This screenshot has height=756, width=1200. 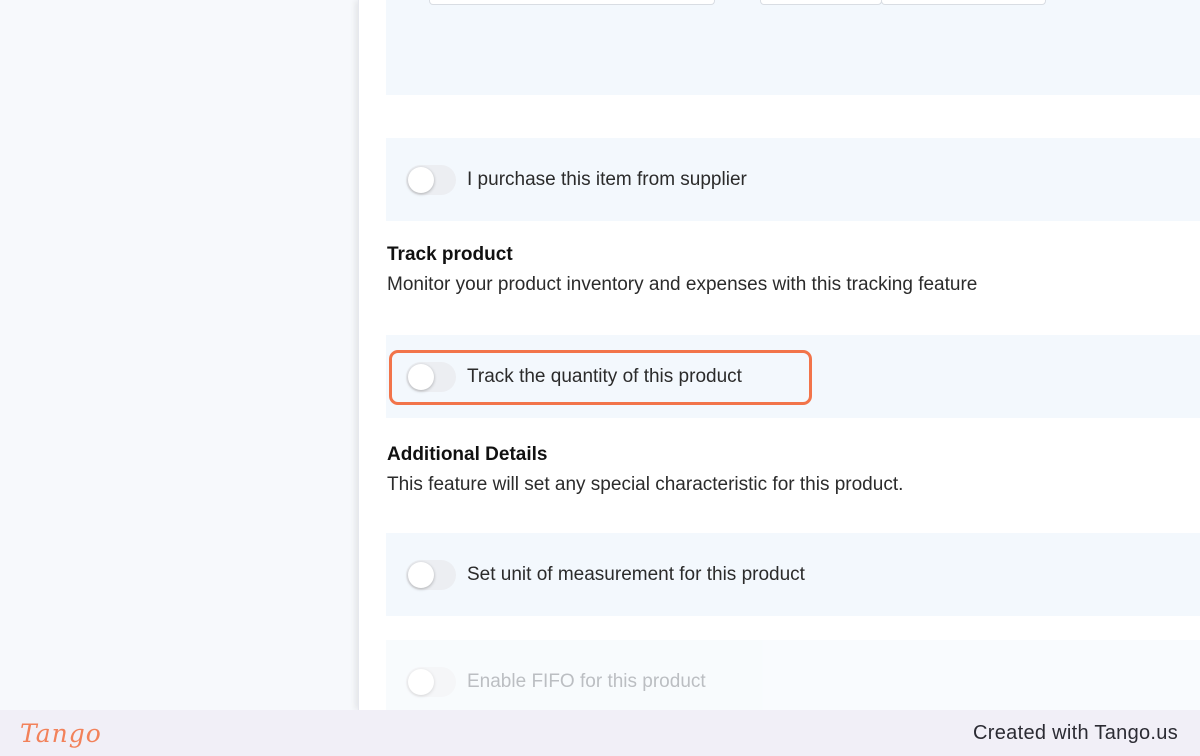 I want to click on purchase-from-supplier-row: I purchase this item from supplier, so click(x=793, y=179).